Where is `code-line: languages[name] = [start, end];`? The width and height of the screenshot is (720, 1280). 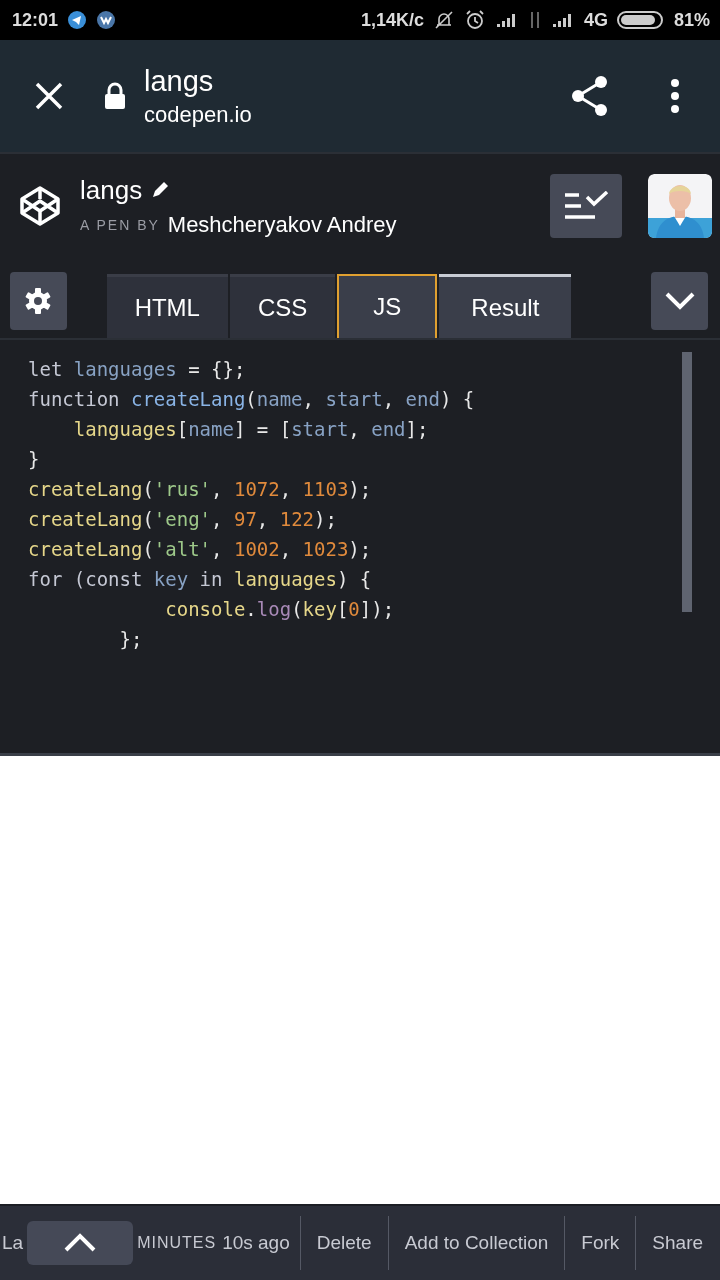
code-line: languages[name] = [start, end]; is located at coordinates (251, 429).